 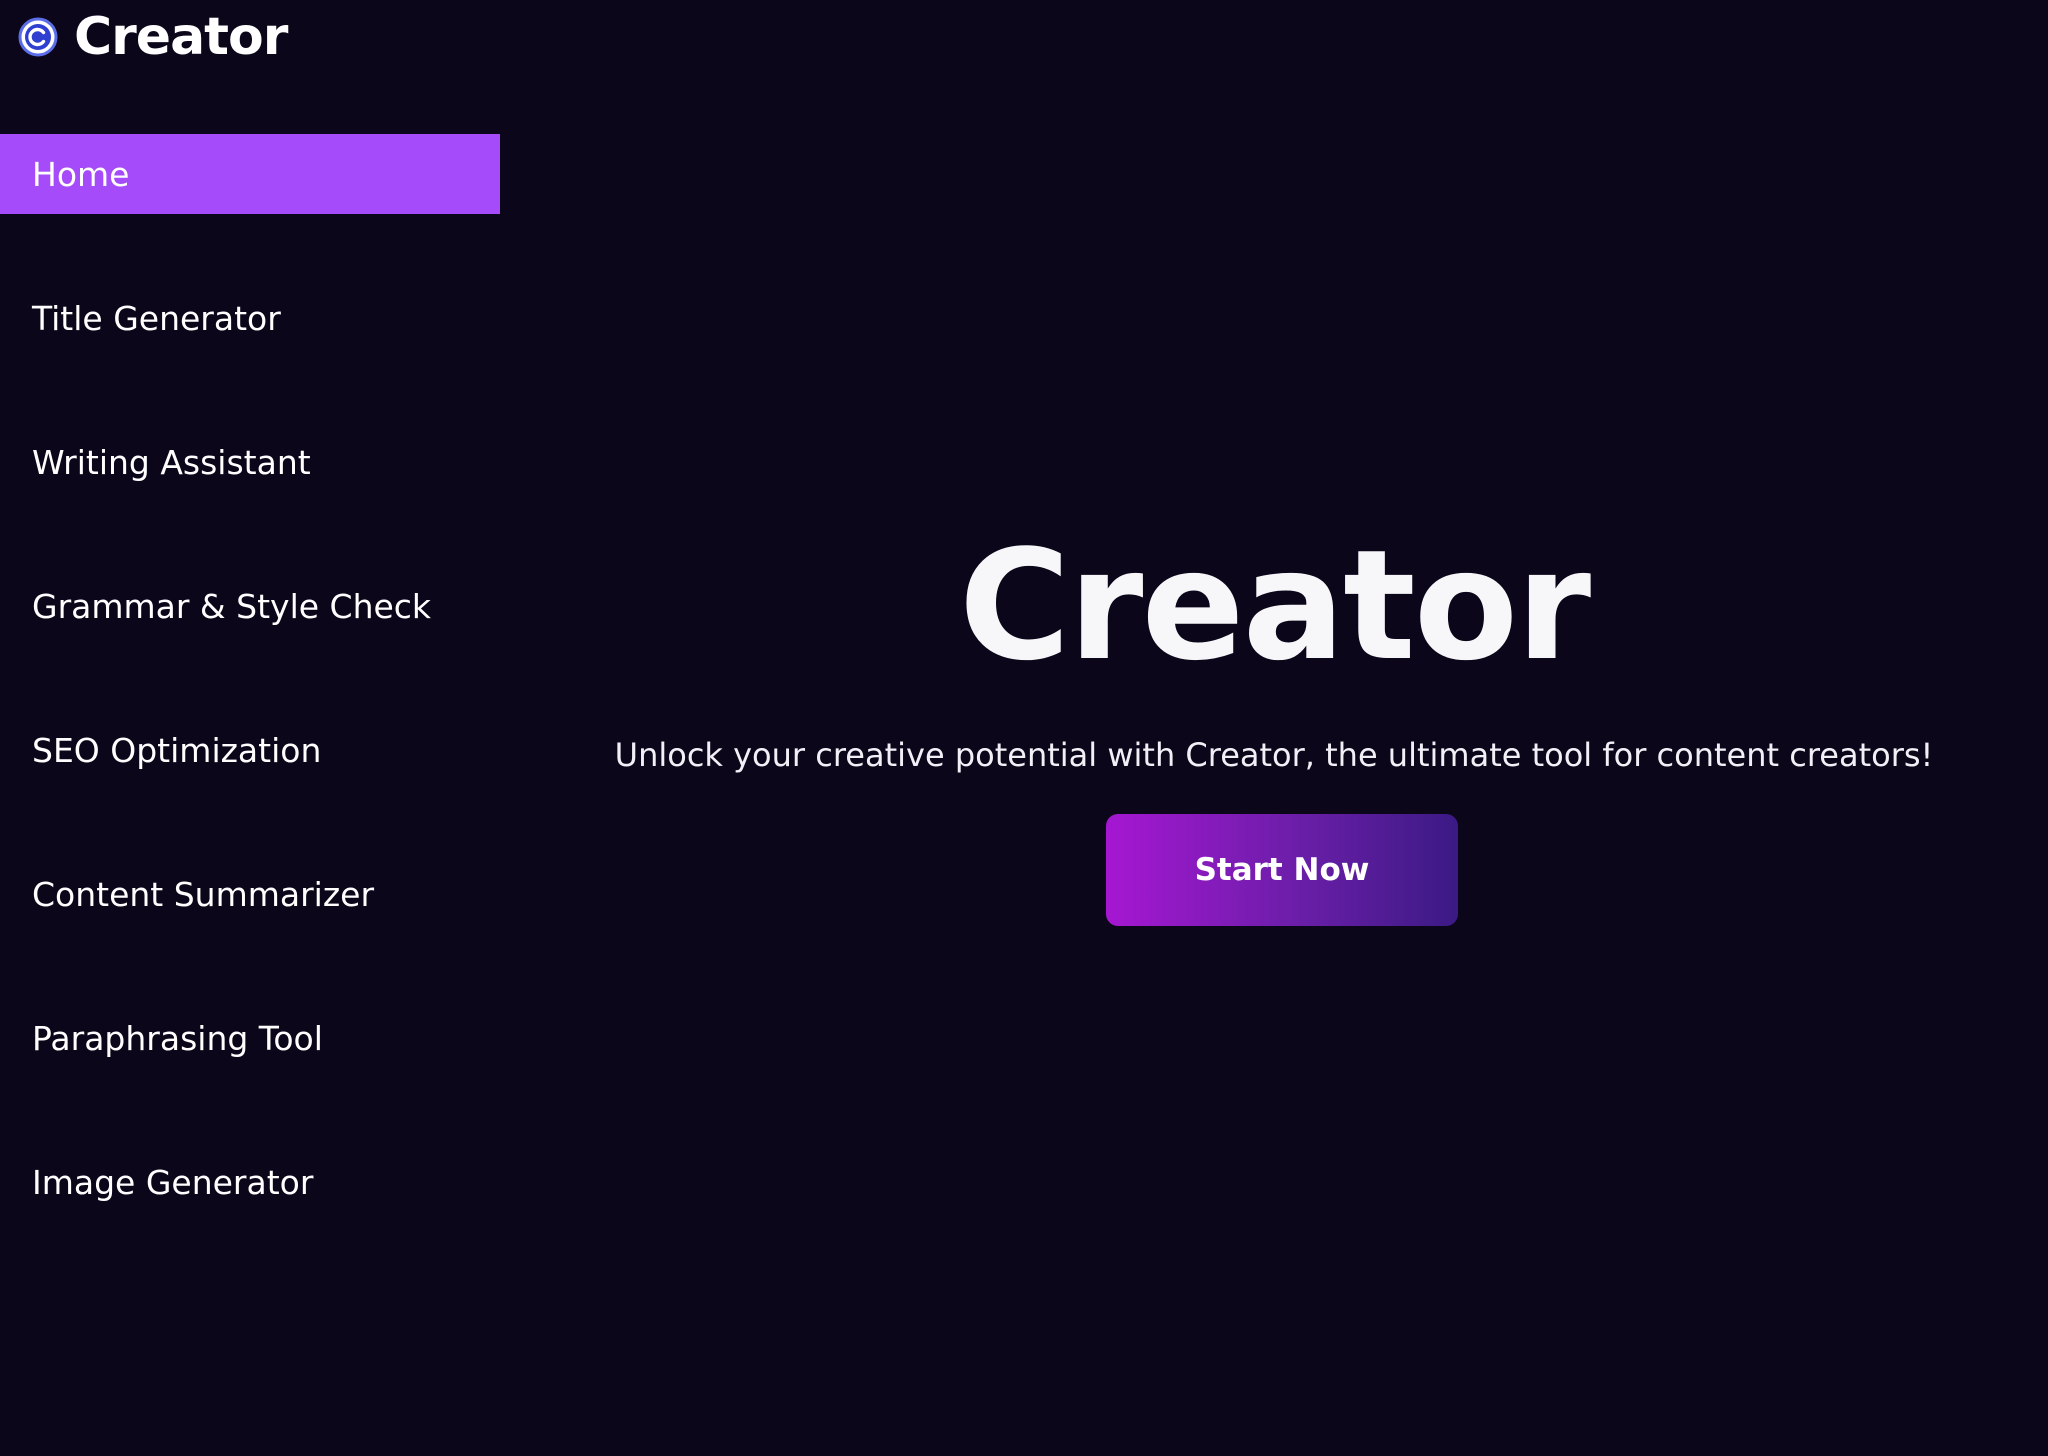 I want to click on sidebar-item-image-generator: Image Generator, so click(x=250, y=1182).